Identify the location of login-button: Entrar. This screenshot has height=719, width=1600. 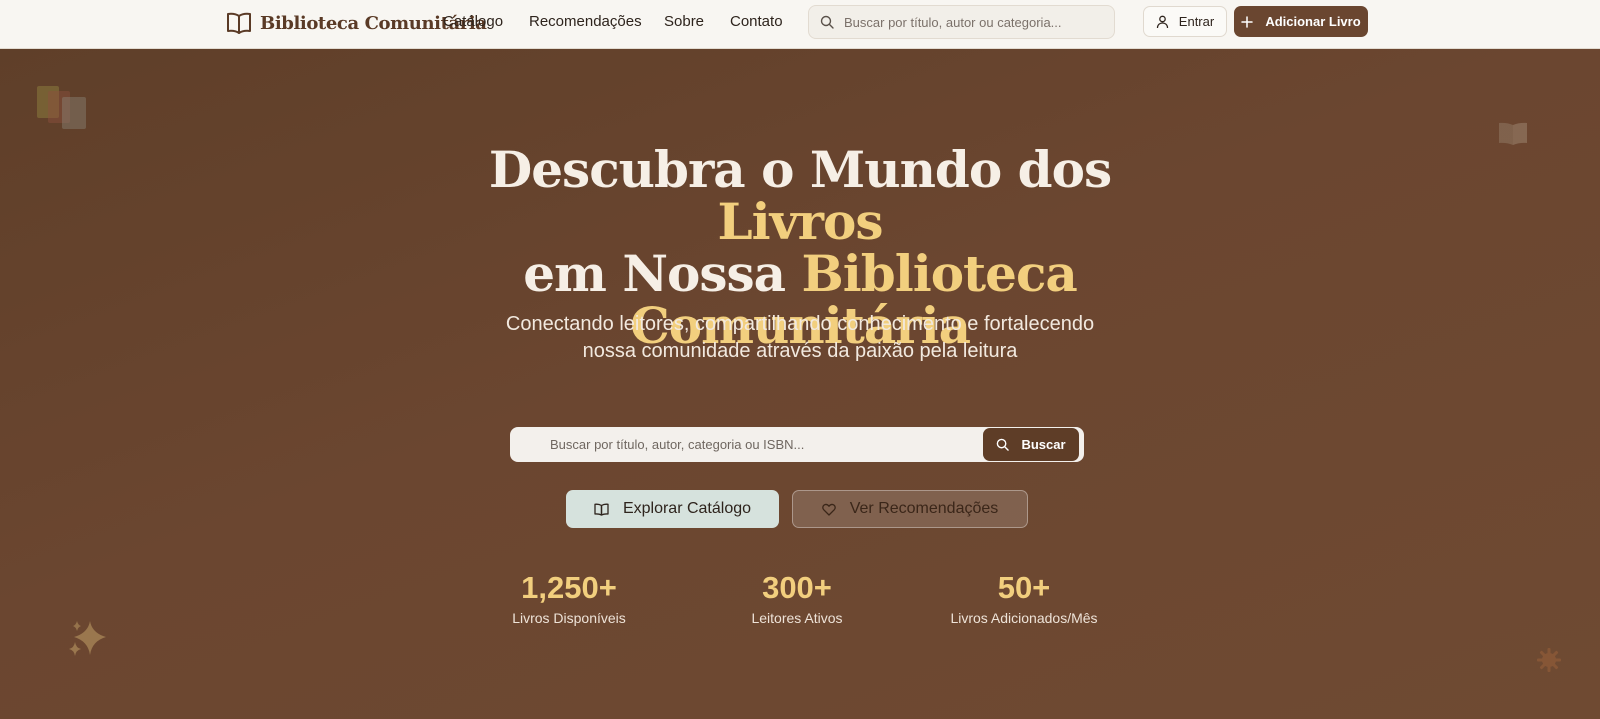
(1185, 21).